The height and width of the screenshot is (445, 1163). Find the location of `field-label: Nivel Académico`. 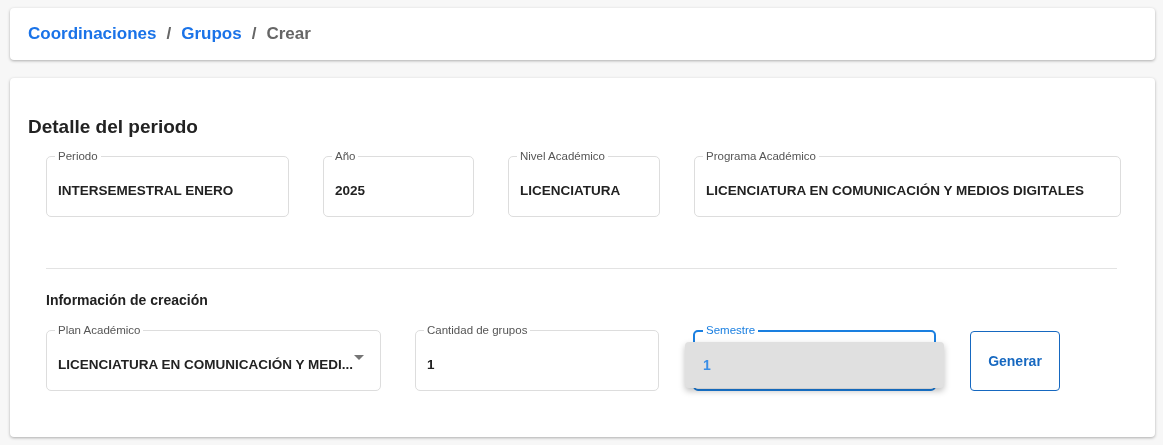

field-label: Nivel Académico is located at coordinates (562, 156).